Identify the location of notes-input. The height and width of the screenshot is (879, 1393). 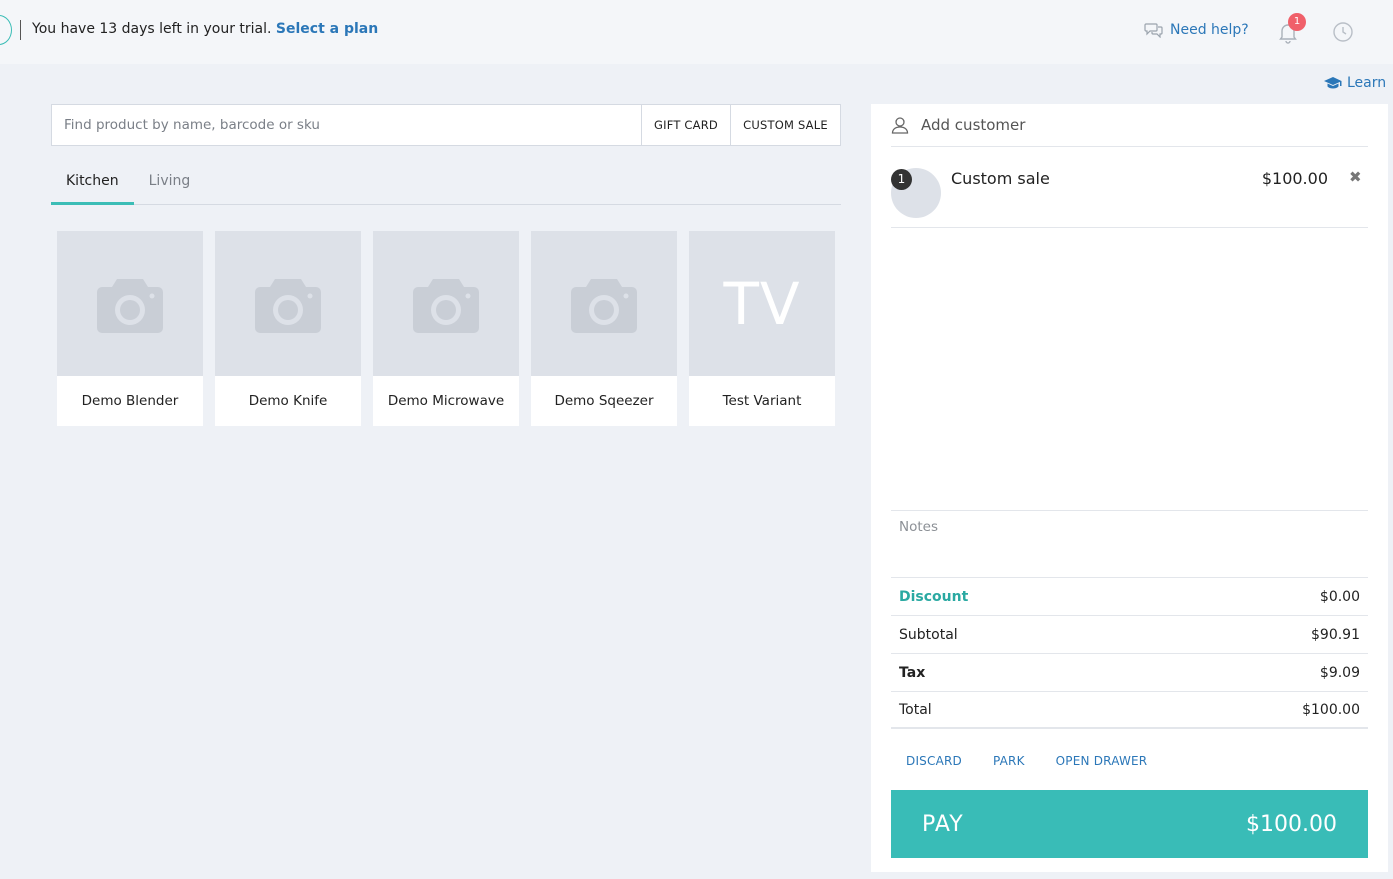
(1129, 544).